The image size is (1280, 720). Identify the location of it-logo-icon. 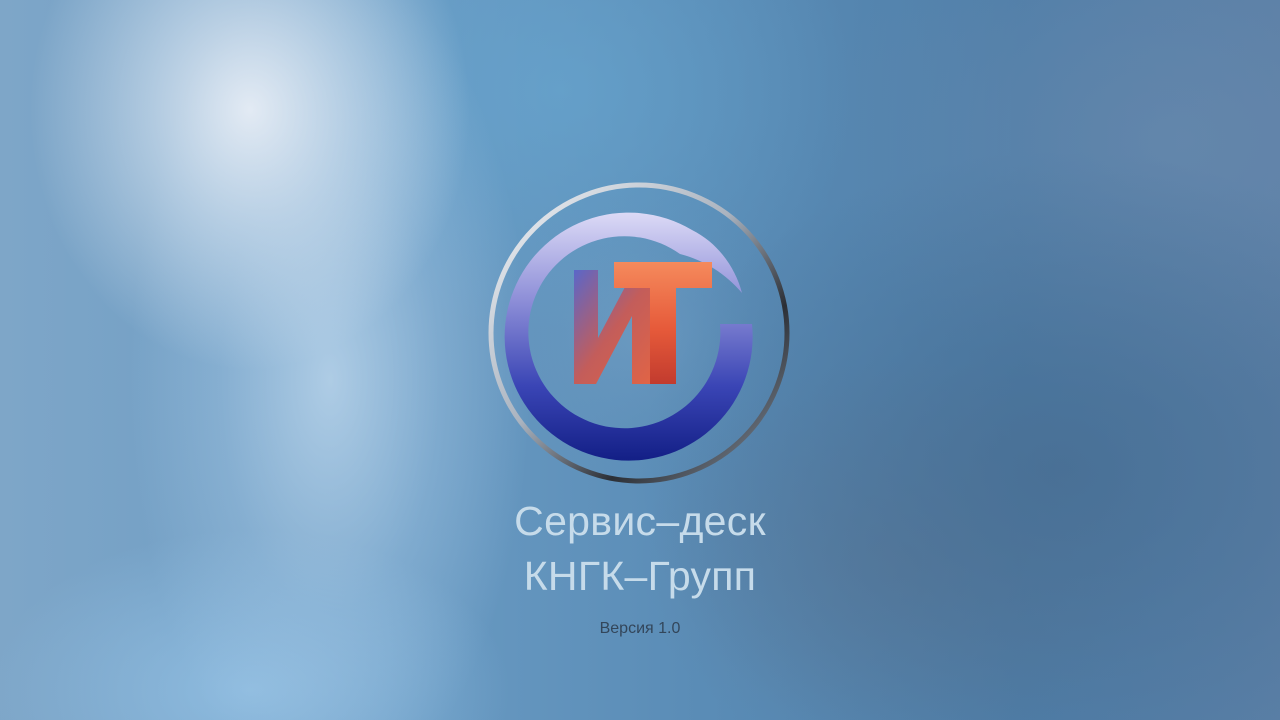
(639, 333).